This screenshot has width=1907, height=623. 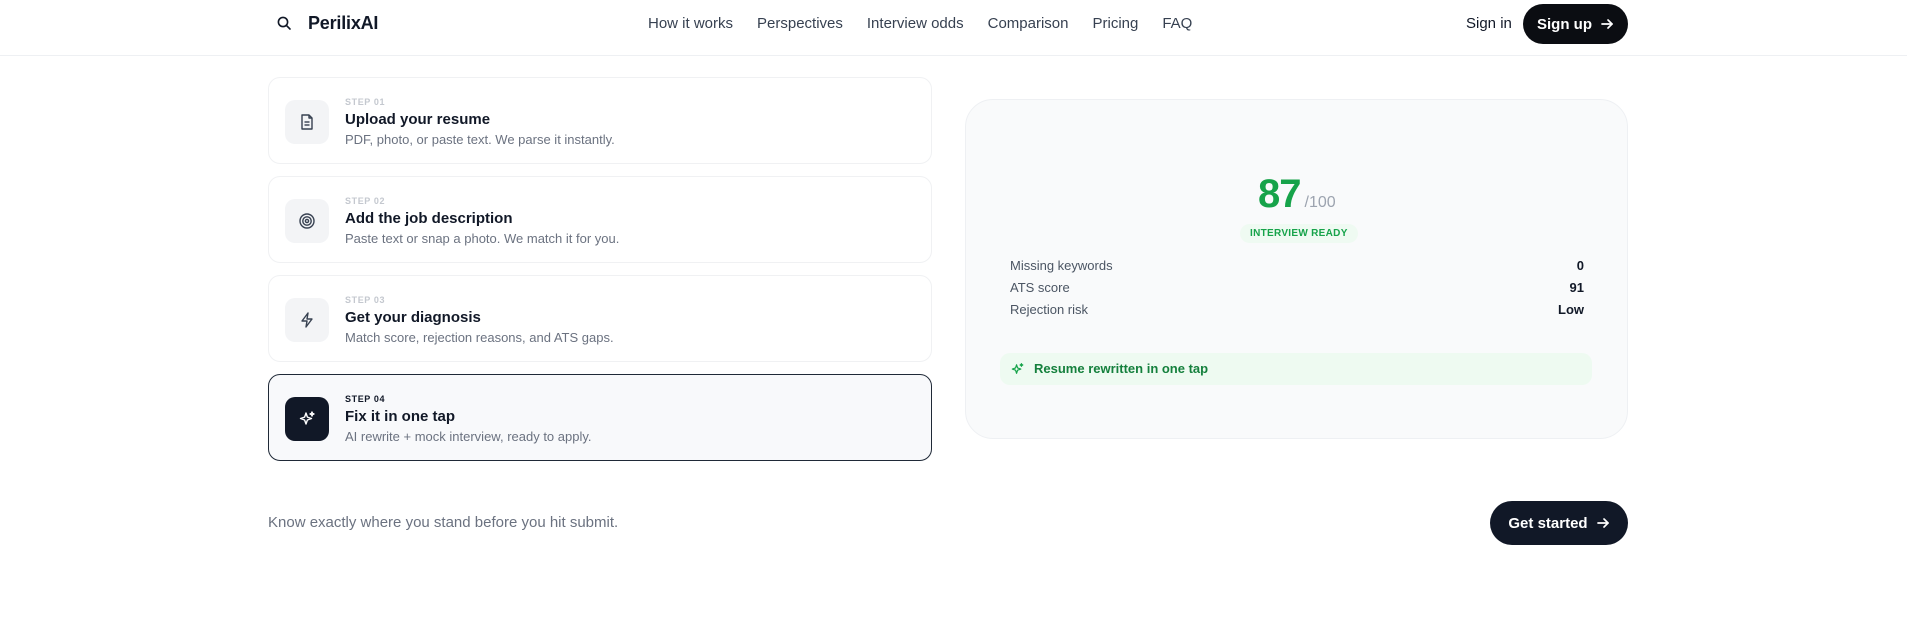 What do you see at coordinates (1564, 24) in the screenshot?
I see `sign-up-label: Sign up` at bounding box center [1564, 24].